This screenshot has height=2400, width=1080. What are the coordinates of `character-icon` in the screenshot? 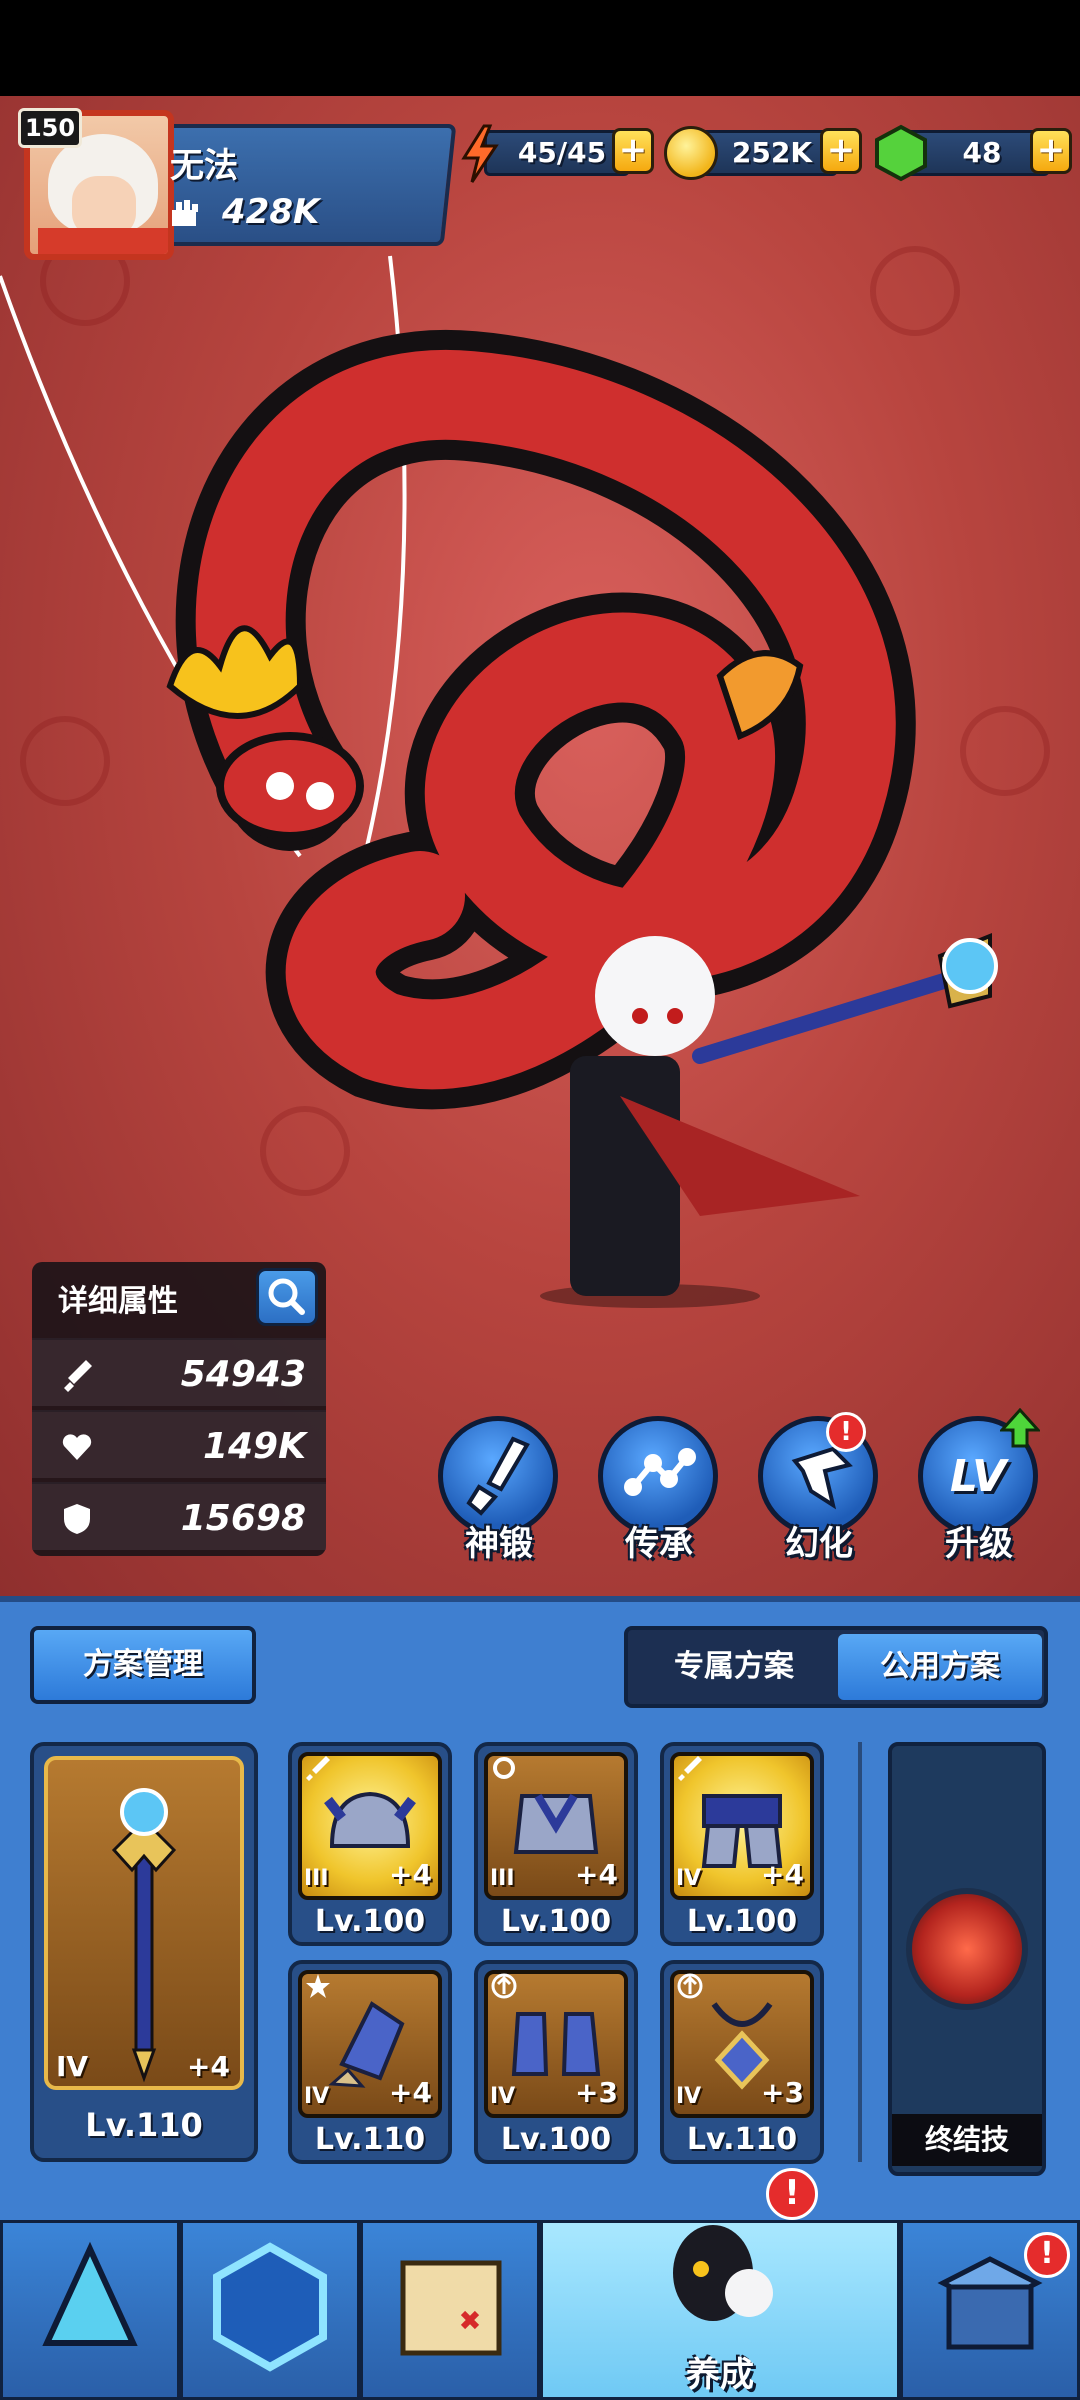 It's located at (723, 2273).